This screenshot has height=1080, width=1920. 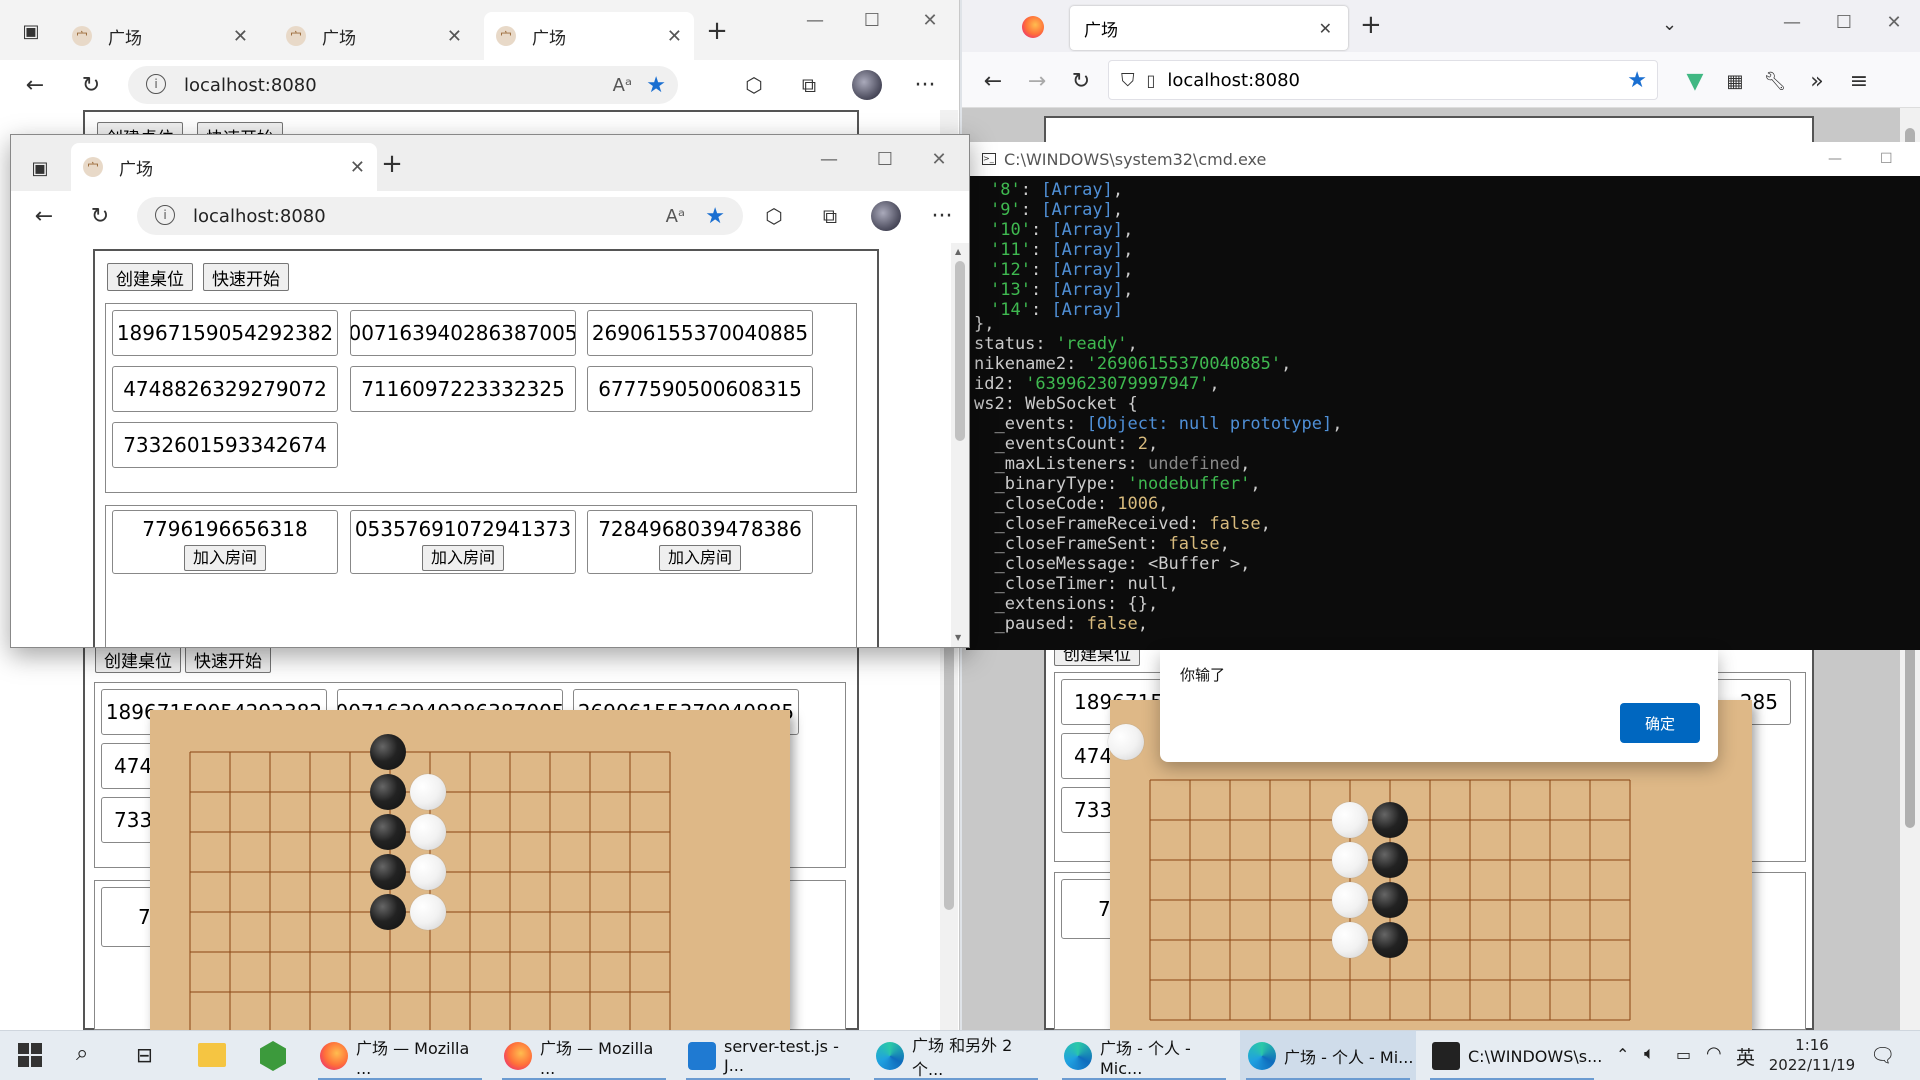 What do you see at coordinates (958, 637) in the screenshot?
I see `scroll-down-icon: ▼` at bounding box center [958, 637].